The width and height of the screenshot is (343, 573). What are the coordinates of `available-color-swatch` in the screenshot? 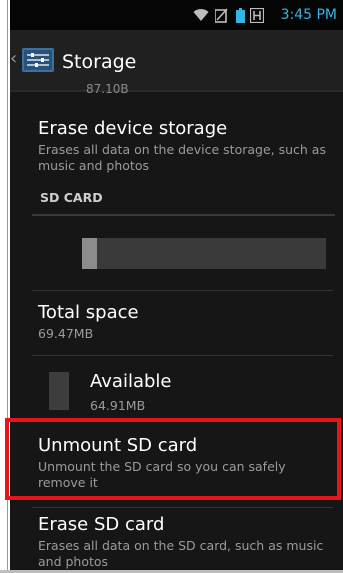 It's located at (59, 391).